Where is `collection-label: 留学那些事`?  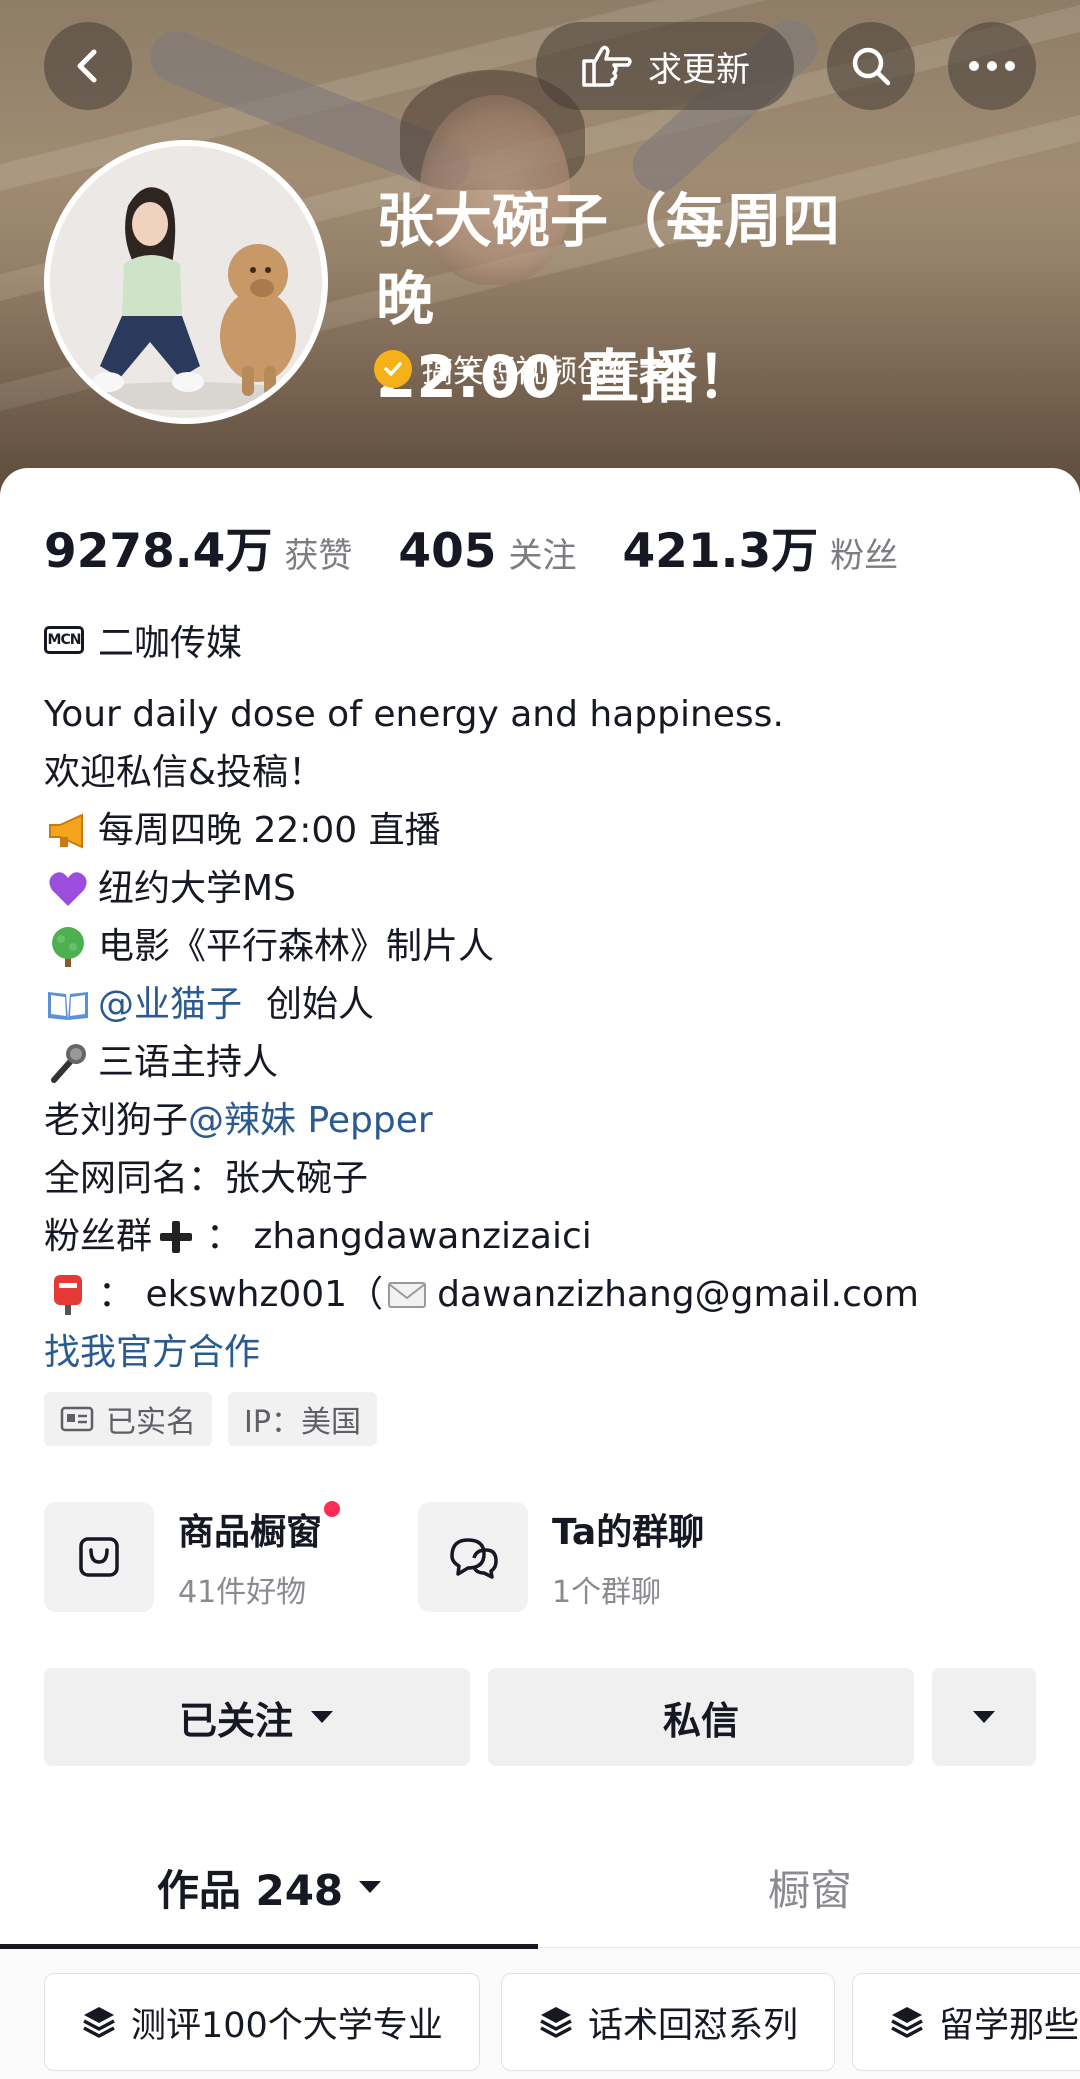
collection-label: 留学那些事 is located at coordinates (1009, 2025).